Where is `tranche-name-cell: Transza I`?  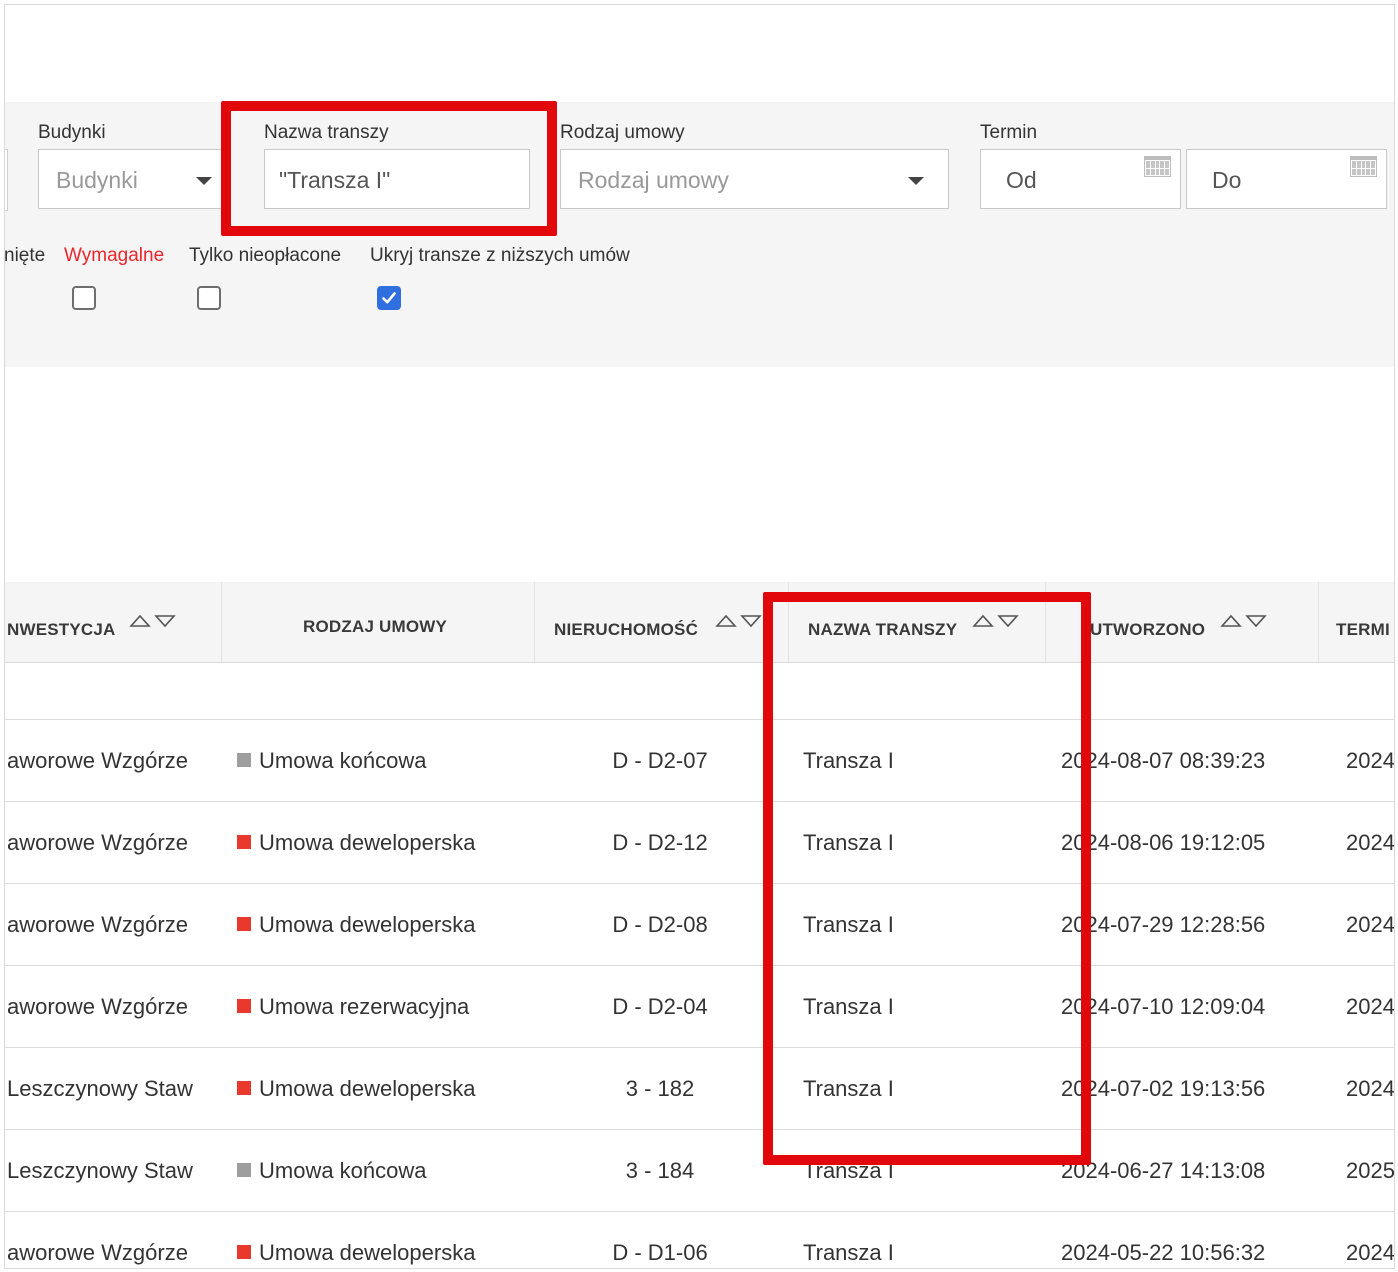 tranche-name-cell: Transza I is located at coordinates (848, 1253).